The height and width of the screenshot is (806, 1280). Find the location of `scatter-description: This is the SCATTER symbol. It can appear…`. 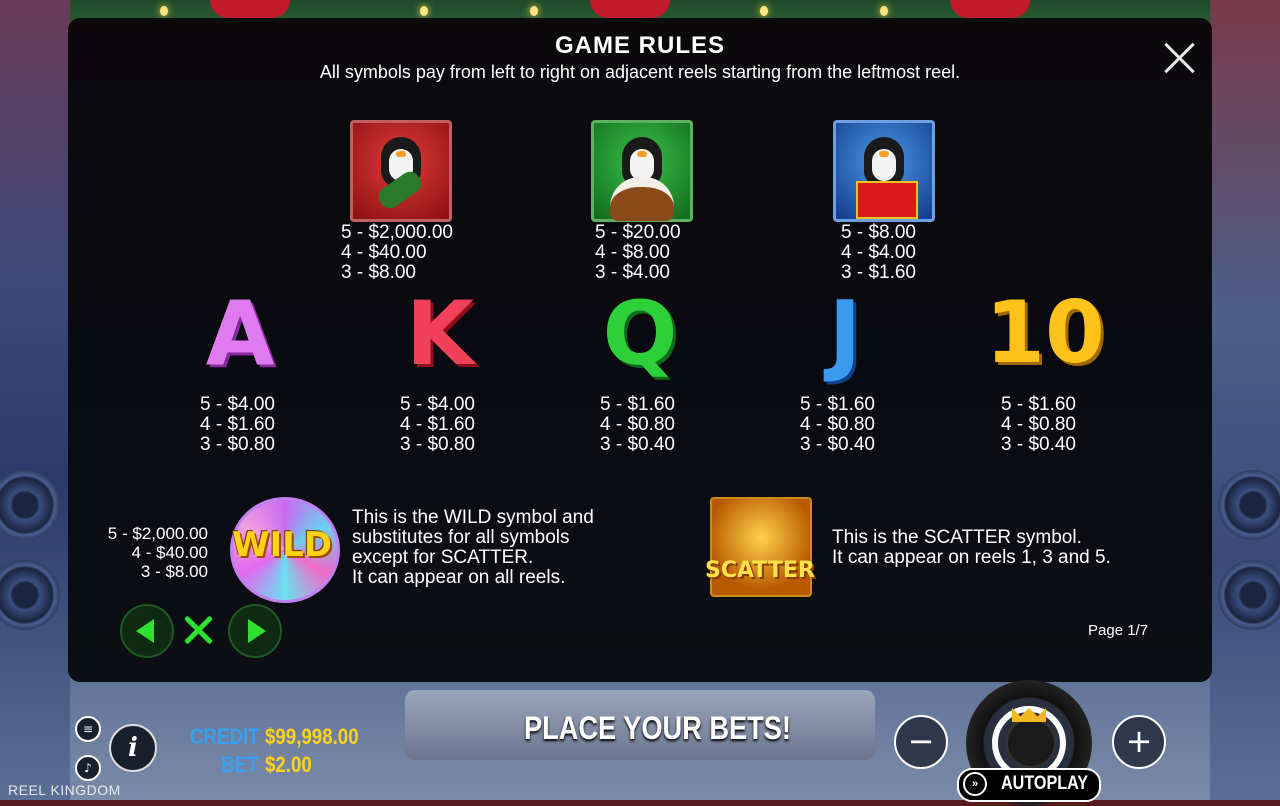

scatter-description: This is the SCATTER symbol. It can appear… is located at coordinates (971, 547).